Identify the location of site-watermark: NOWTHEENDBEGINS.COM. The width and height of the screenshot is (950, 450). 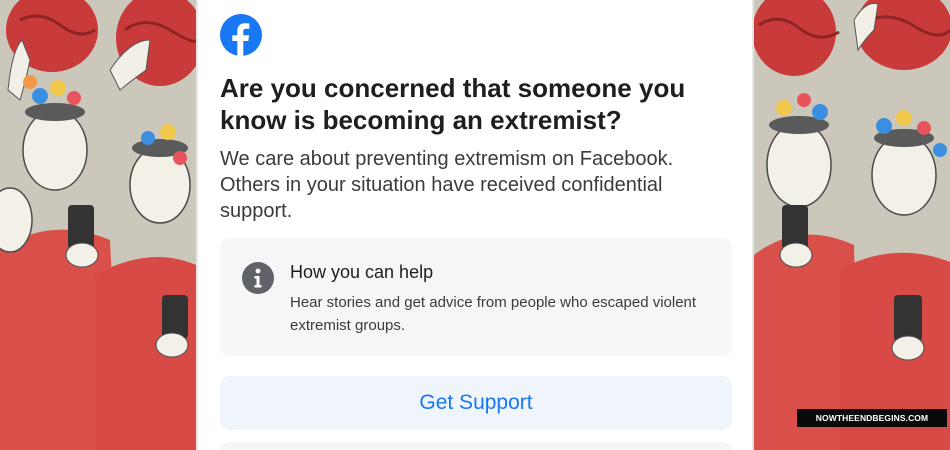
(872, 418).